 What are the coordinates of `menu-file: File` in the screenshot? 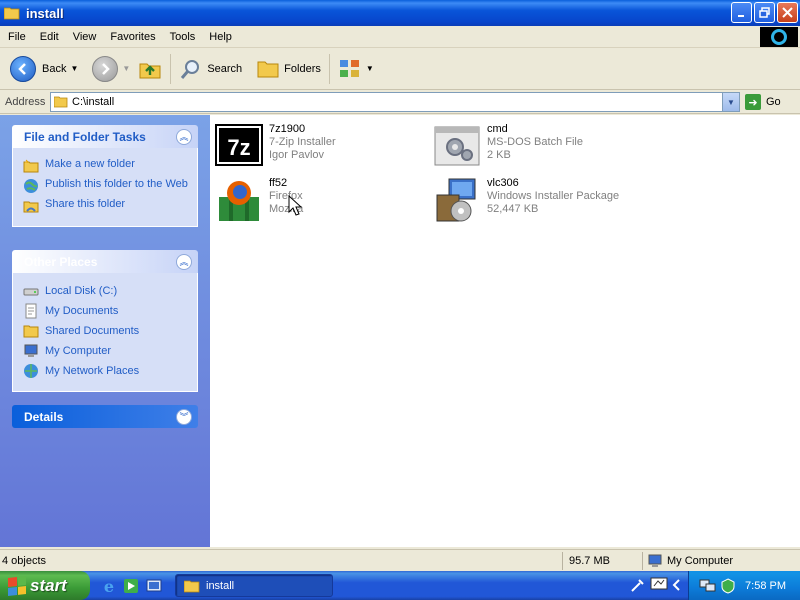 It's located at (17, 37).